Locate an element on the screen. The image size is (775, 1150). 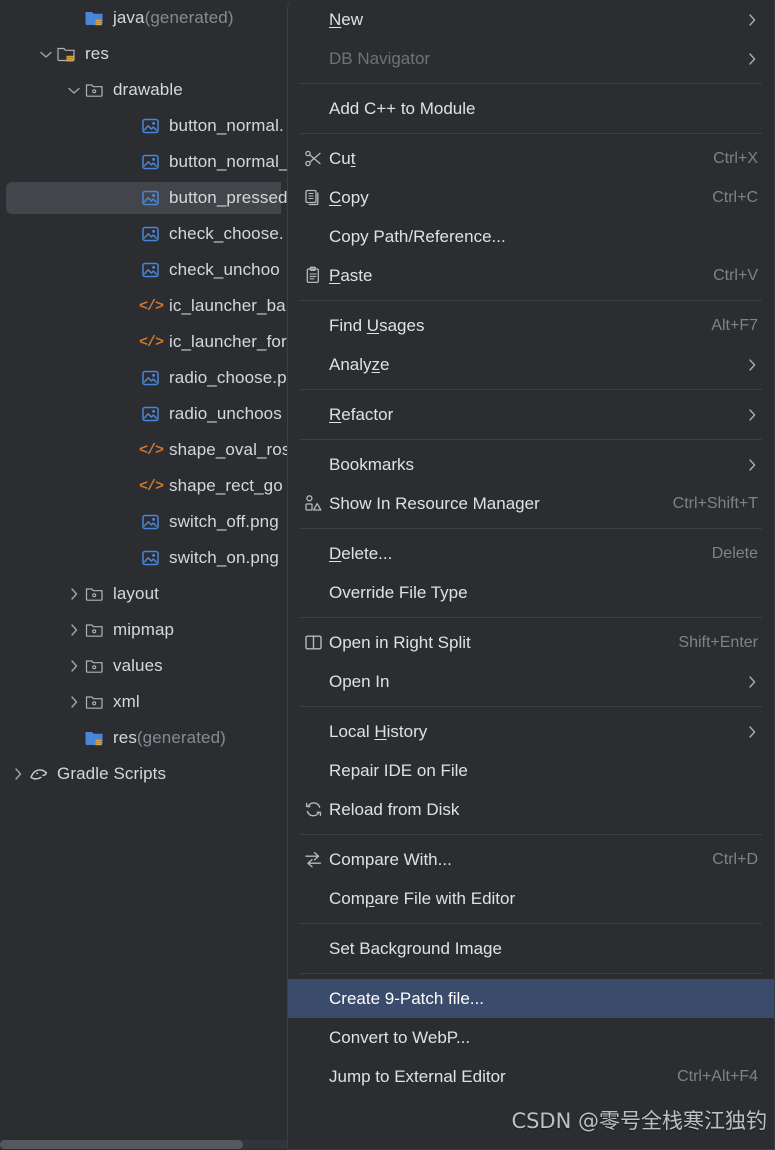
tree-row: radio_unchoos is located at coordinates (143, 414).